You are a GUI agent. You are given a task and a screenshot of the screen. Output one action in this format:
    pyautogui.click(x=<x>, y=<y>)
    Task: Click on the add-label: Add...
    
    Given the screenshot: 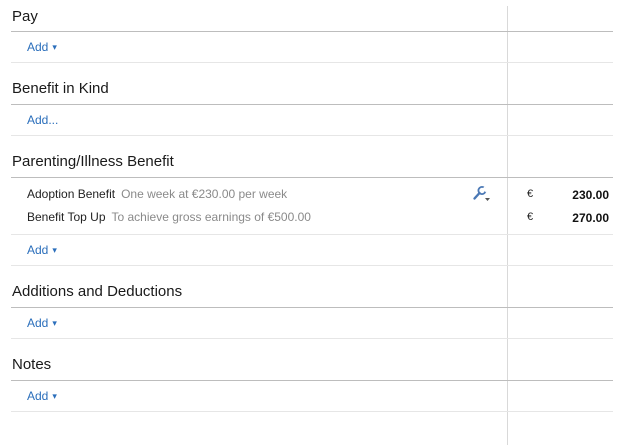 What is the action you would take?
    pyautogui.click(x=43, y=120)
    